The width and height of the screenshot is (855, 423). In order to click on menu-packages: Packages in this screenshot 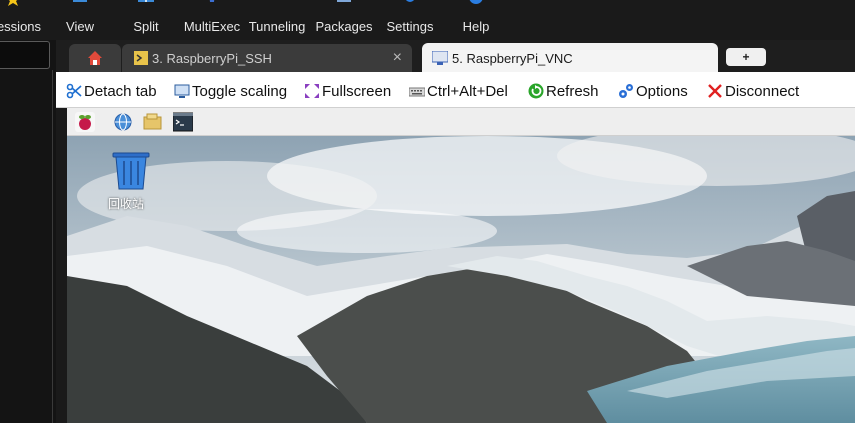, I will do `click(344, 20)`.